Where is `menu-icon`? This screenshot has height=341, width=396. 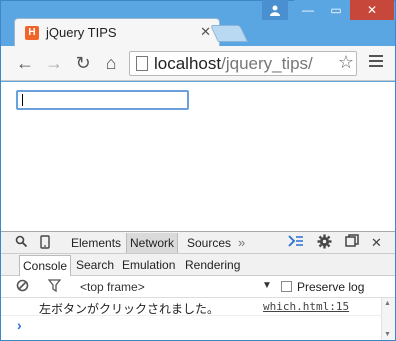
menu-icon is located at coordinates (376, 62).